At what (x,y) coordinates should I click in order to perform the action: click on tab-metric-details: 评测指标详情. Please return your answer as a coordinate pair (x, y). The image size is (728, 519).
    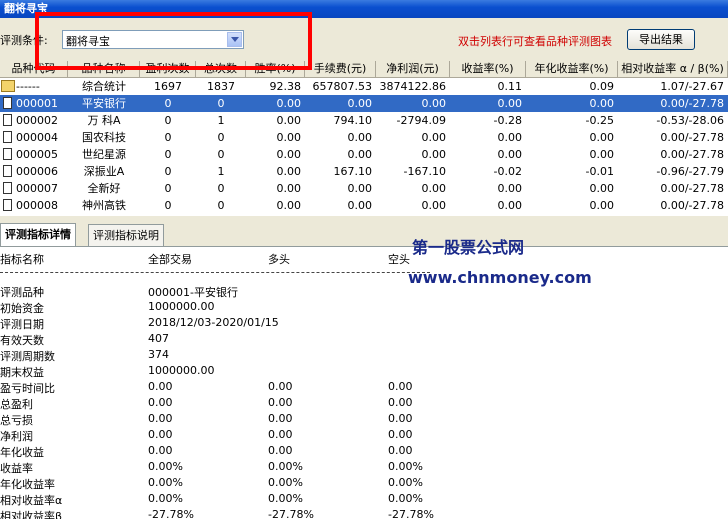
    Looking at the image, I should click on (38, 235).